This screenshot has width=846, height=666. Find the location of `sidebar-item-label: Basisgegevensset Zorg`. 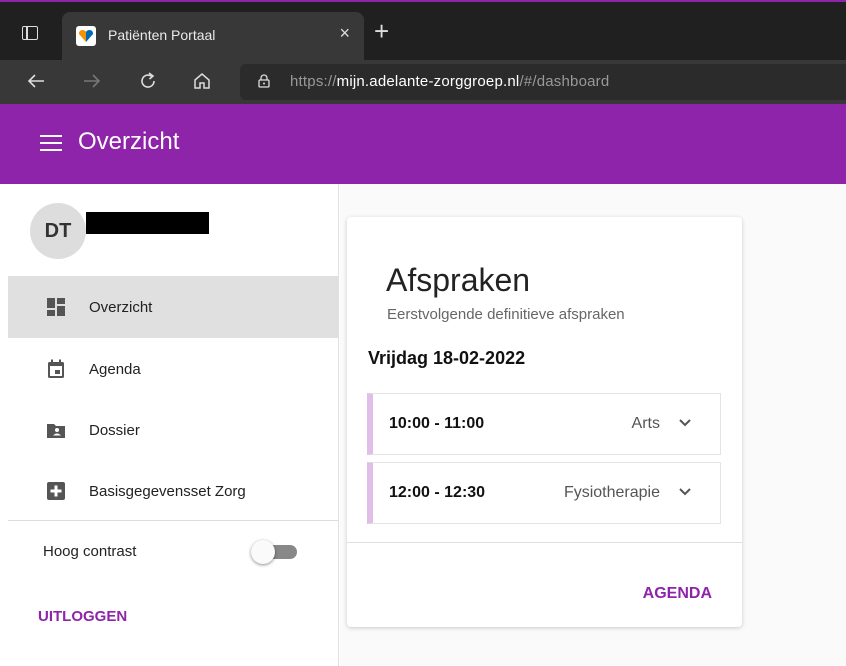

sidebar-item-label: Basisgegevensset Zorg is located at coordinates (167, 491).